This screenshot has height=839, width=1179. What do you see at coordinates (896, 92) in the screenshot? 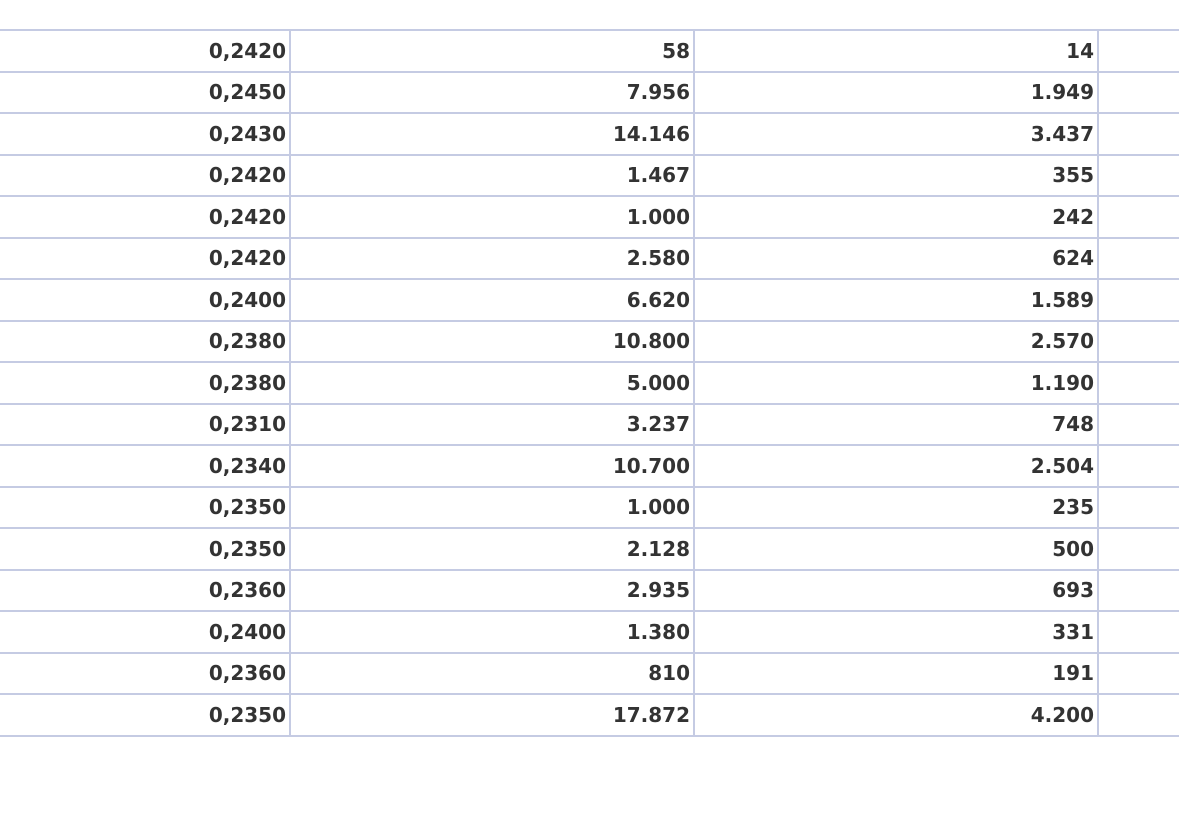
I see `value-cell: 1.949` at bounding box center [896, 92].